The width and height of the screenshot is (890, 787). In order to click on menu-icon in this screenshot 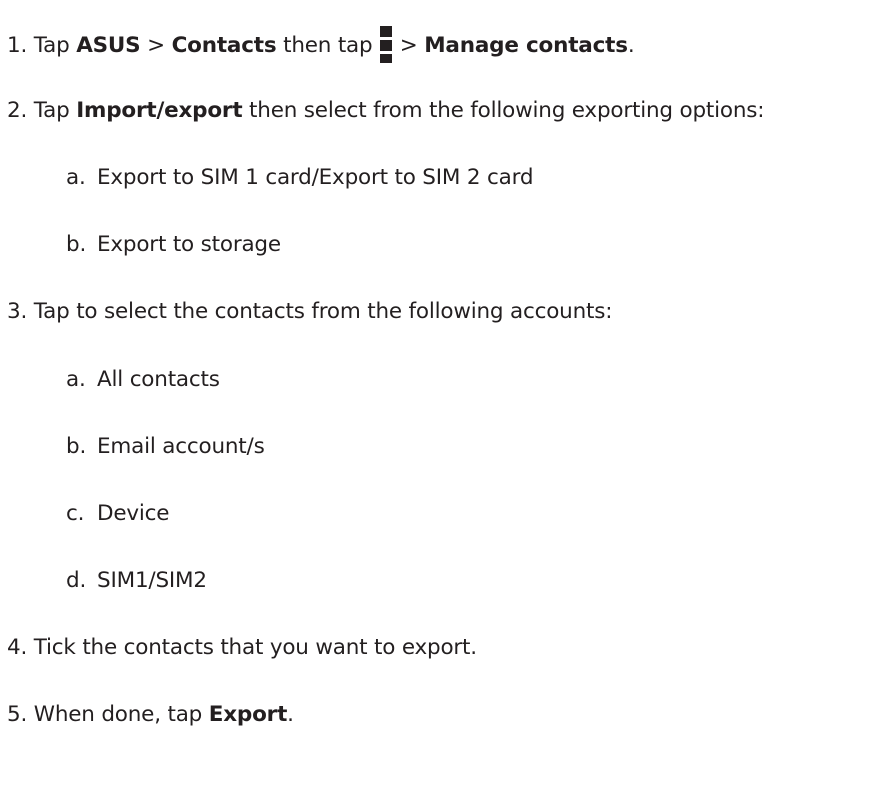, I will do `click(386, 45)`.